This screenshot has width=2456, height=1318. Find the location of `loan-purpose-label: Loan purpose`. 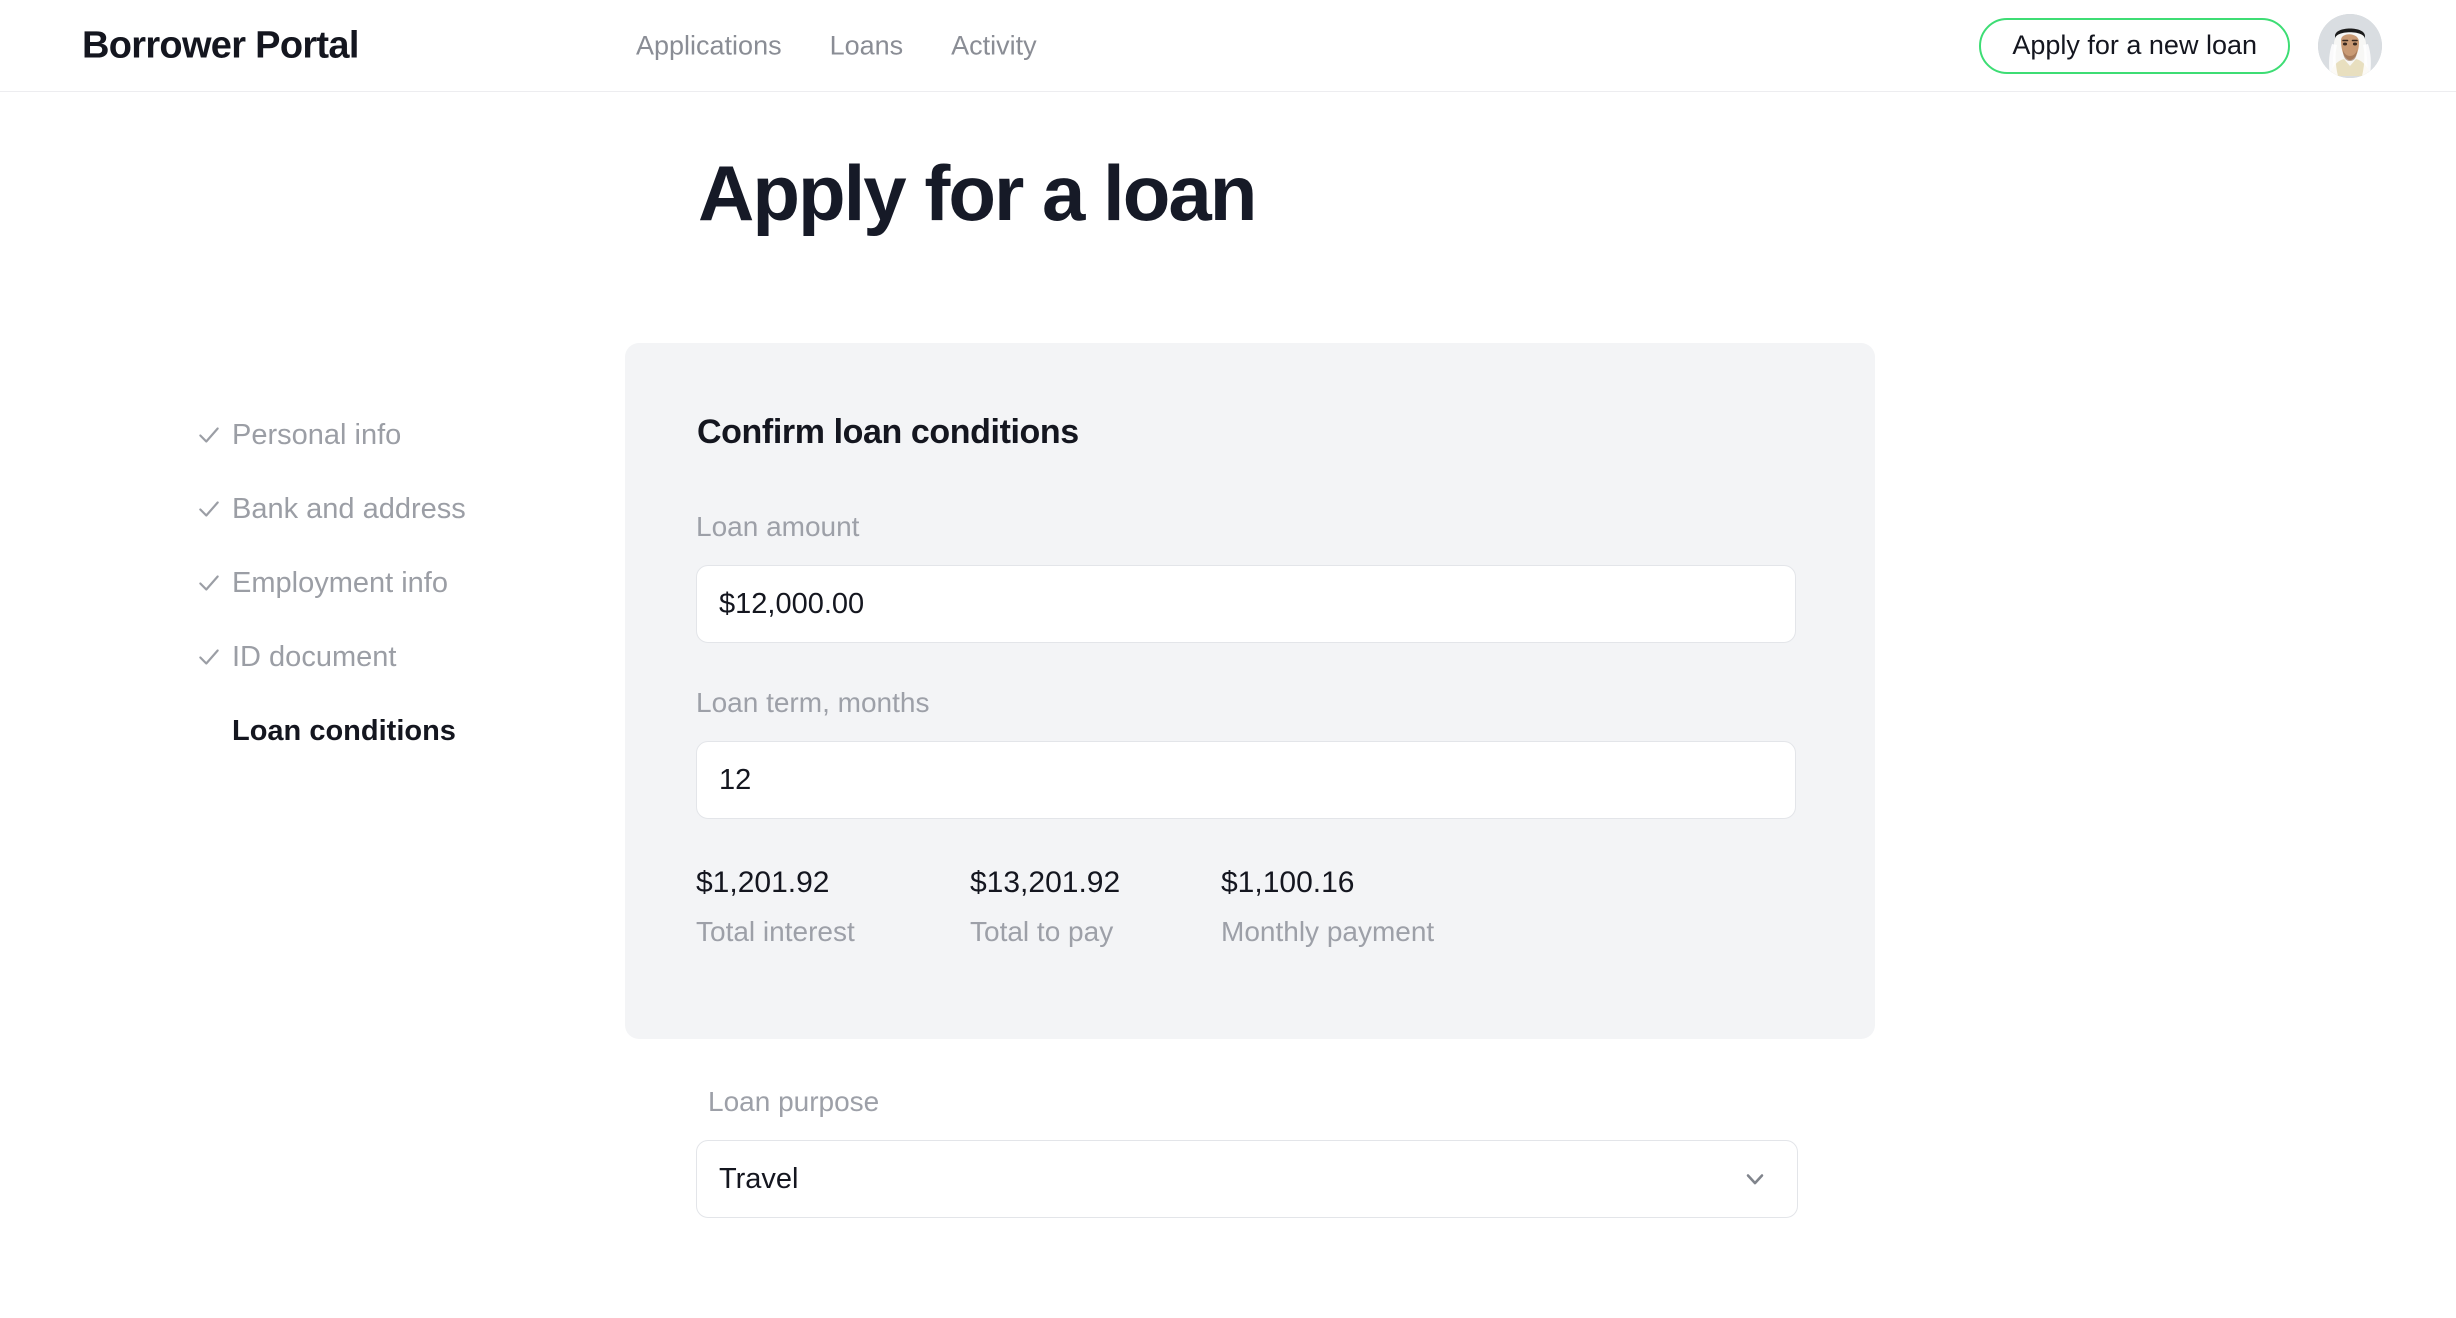

loan-purpose-label: Loan purpose is located at coordinates (794, 1101).